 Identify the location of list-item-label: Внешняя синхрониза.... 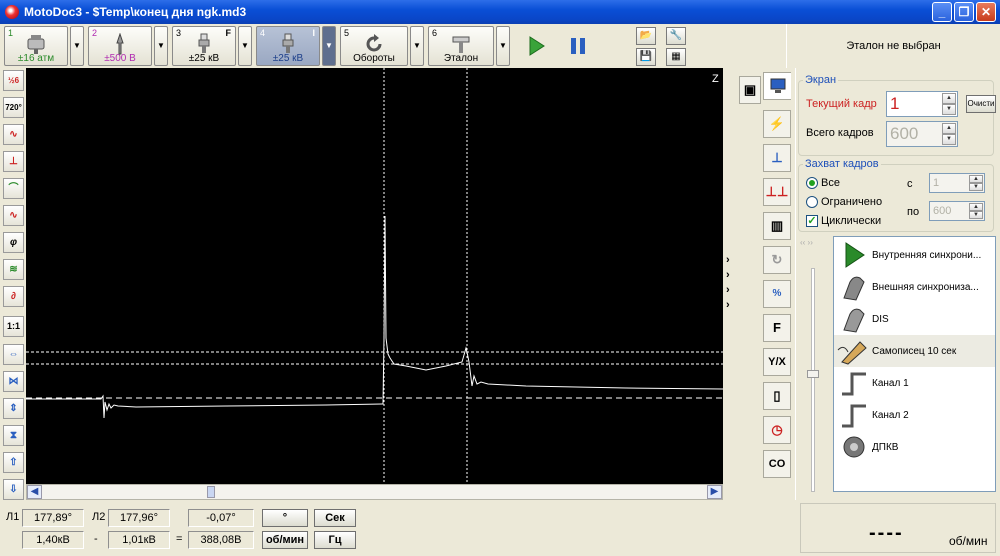
(925, 287).